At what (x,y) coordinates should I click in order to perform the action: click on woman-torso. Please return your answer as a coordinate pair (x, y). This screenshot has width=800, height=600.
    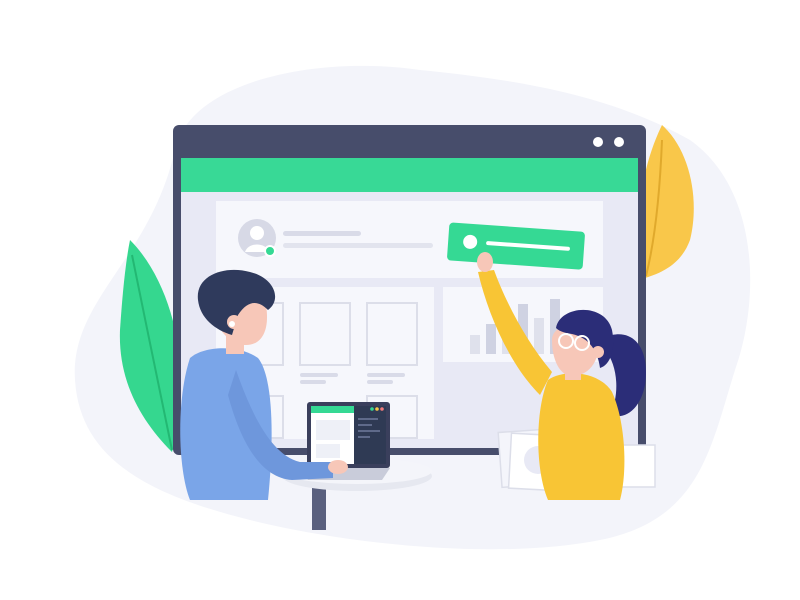
    Looking at the image, I should click on (581, 436).